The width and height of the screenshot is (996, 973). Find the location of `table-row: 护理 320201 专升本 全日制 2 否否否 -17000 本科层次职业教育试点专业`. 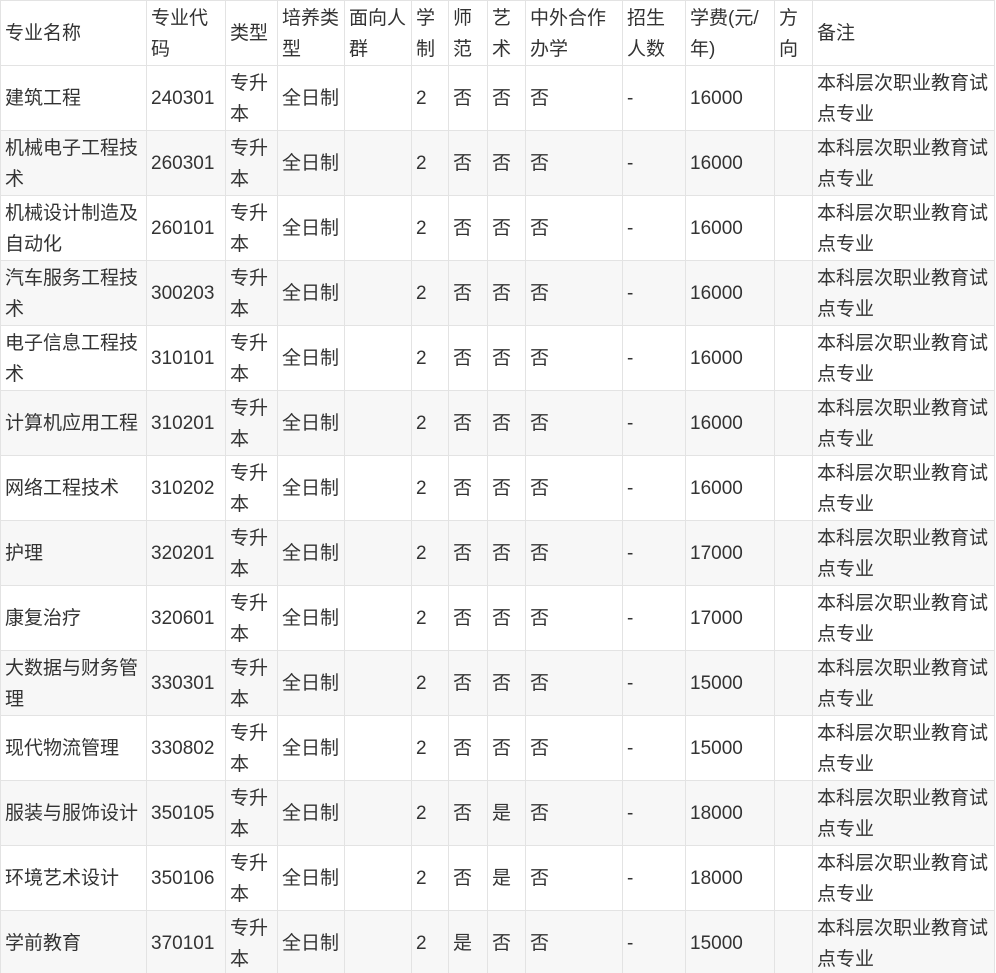

table-row: 护理 320201 专升本 全日制 2 否否否 -17000 本科层次职业教育试点专业 is located at coordinates (497, 553).